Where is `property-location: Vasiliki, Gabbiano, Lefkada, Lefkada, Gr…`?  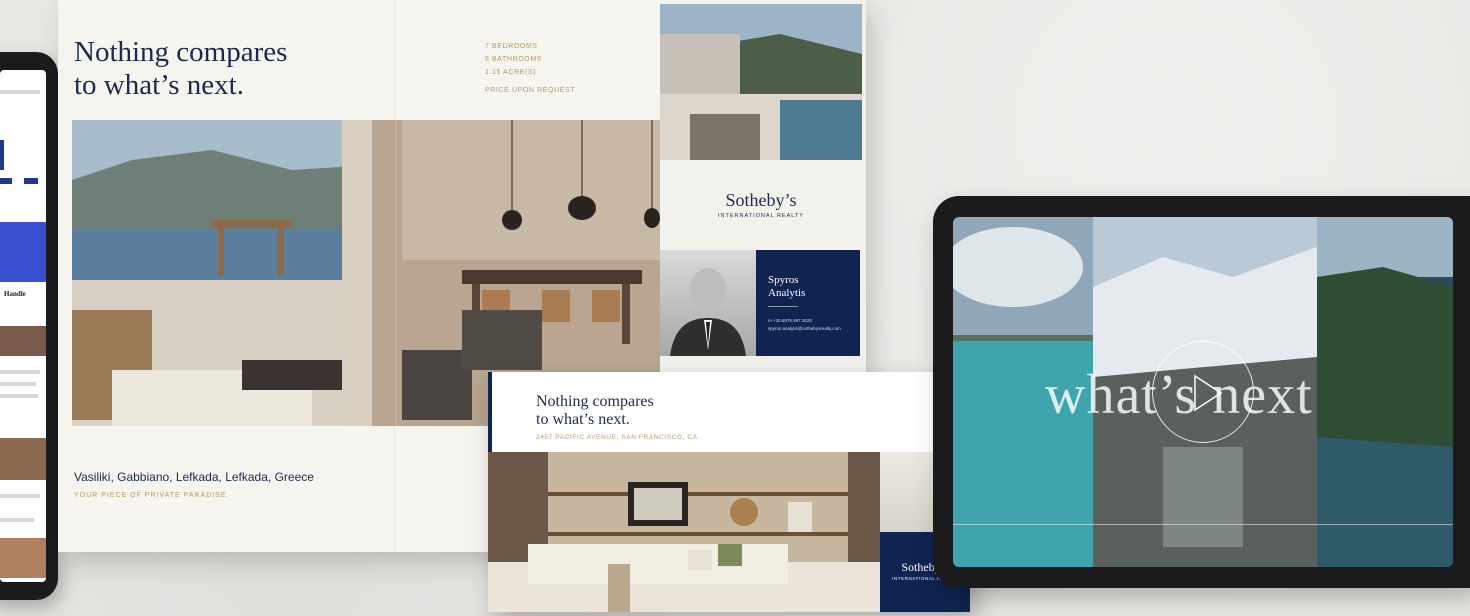
property-location: Vasiliki, Gabbiano, Lefkada, Lefkada, Gr… is located at coordinates (194, 477).